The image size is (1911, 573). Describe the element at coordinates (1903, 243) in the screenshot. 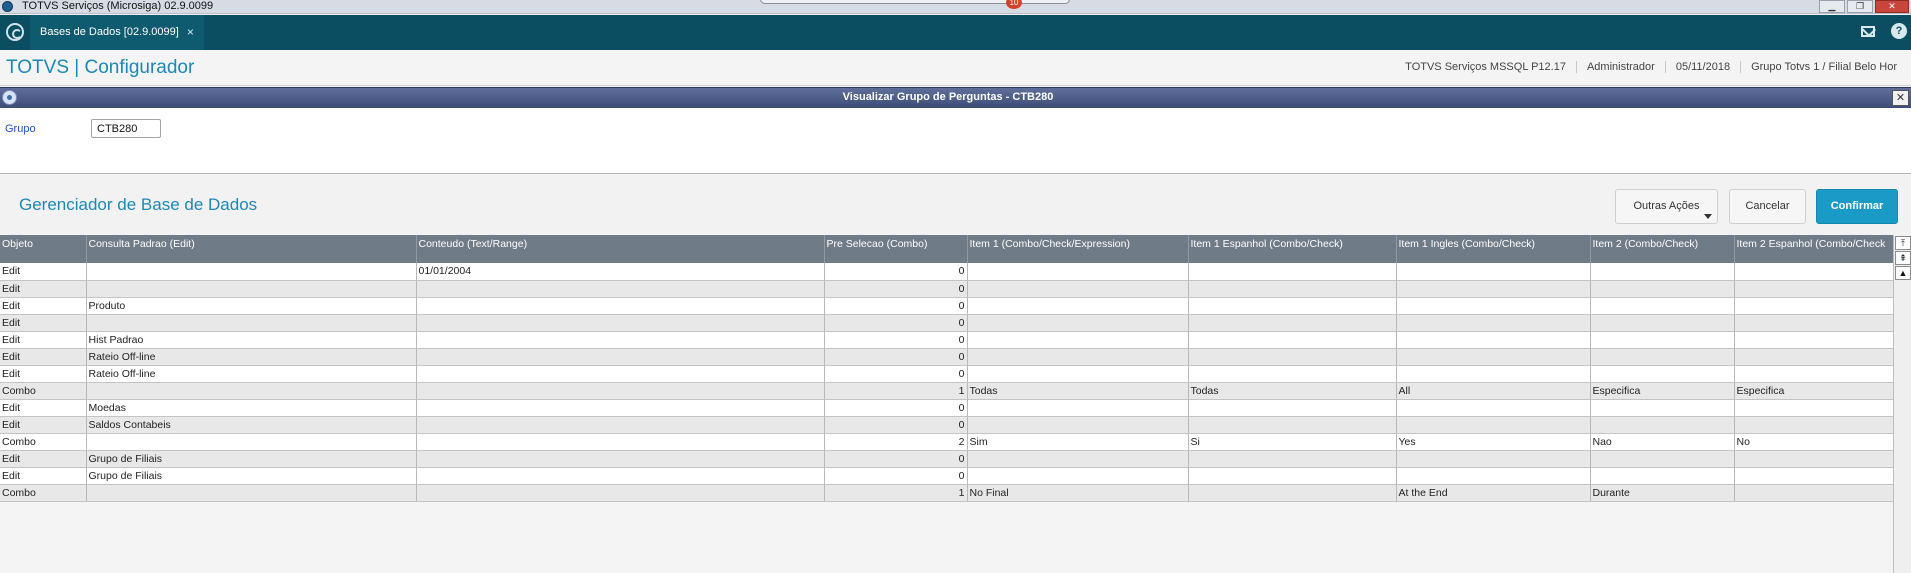

I see `scroll-top-button: ⤒` at that location.